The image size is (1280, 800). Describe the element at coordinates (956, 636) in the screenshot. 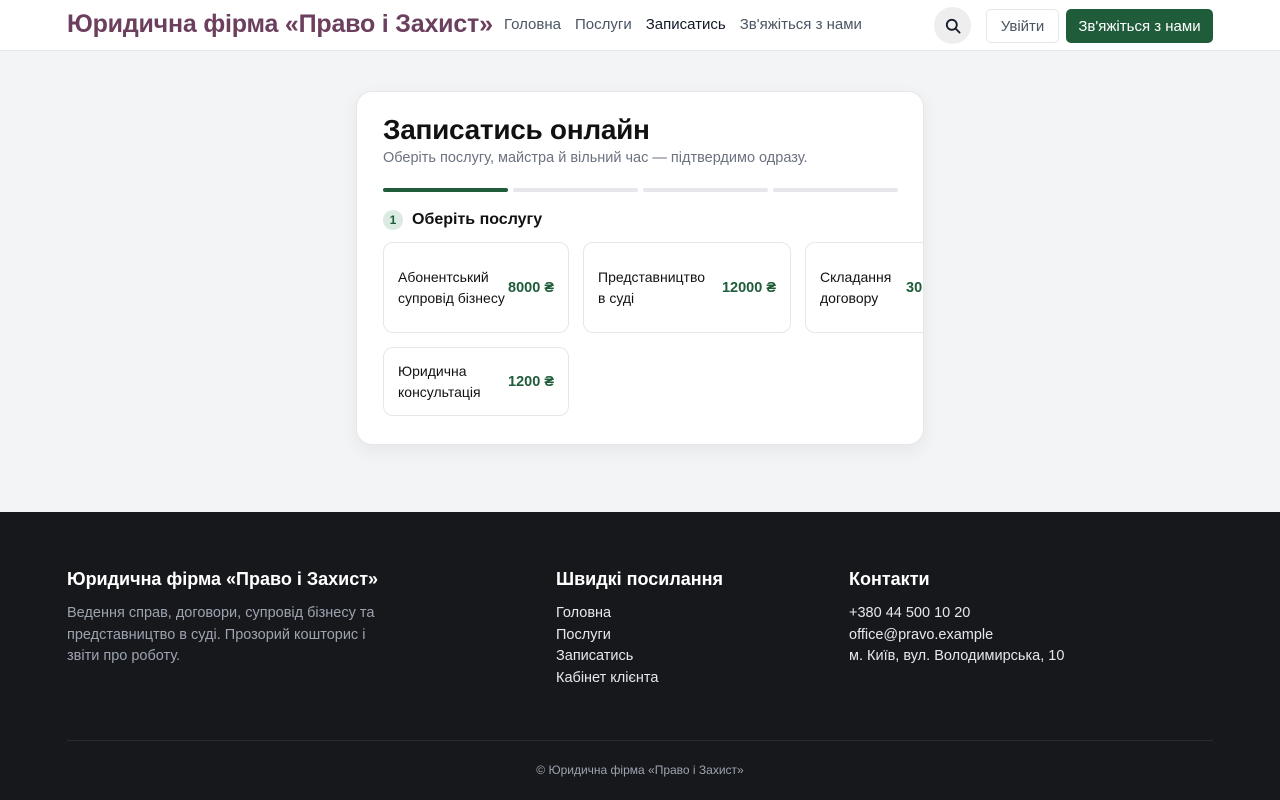

I see `footer-email: office@pravo.example` at that location.